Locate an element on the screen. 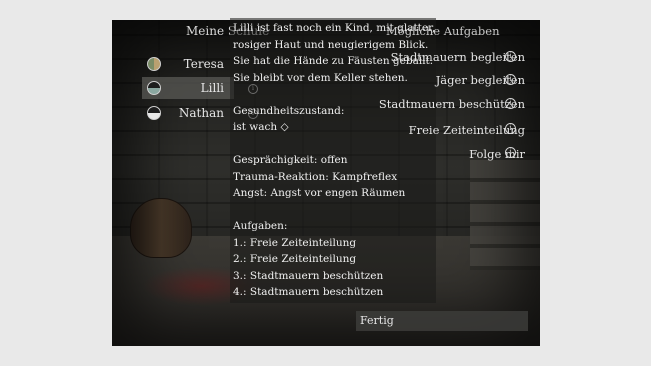  member-nathan: Nathan is located at coordinates (188, 113).